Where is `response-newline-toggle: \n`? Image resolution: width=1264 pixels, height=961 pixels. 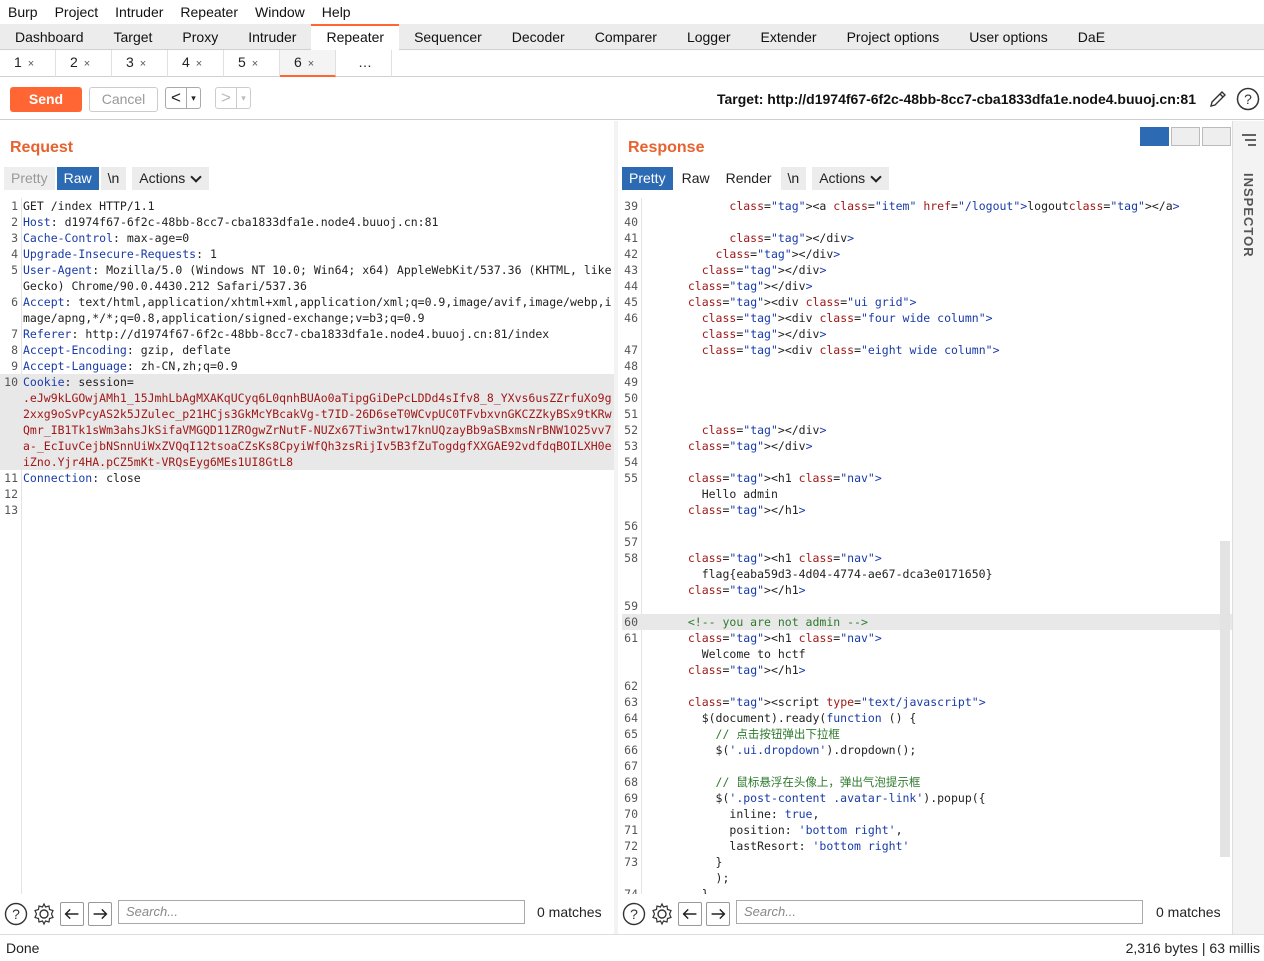
response-newline-toggle: \n is located at coordinates (793, 178).